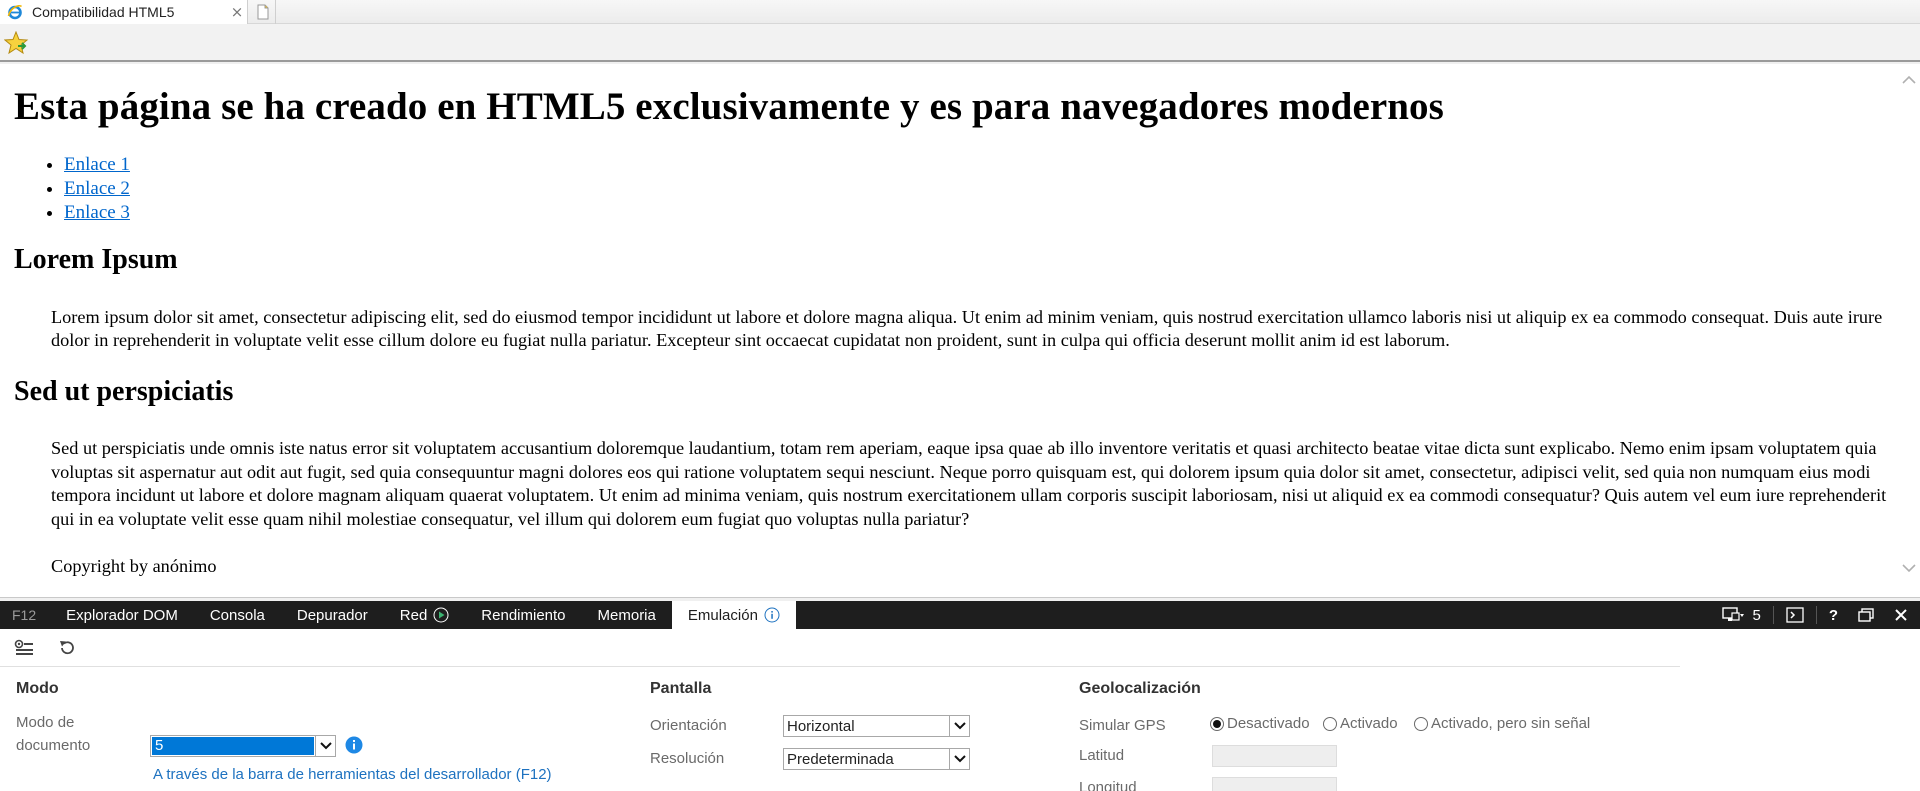 This screenshot has width=1920, height=791. I want to click on simulate-gps-label: Simular GPS, so click(1122, 725).